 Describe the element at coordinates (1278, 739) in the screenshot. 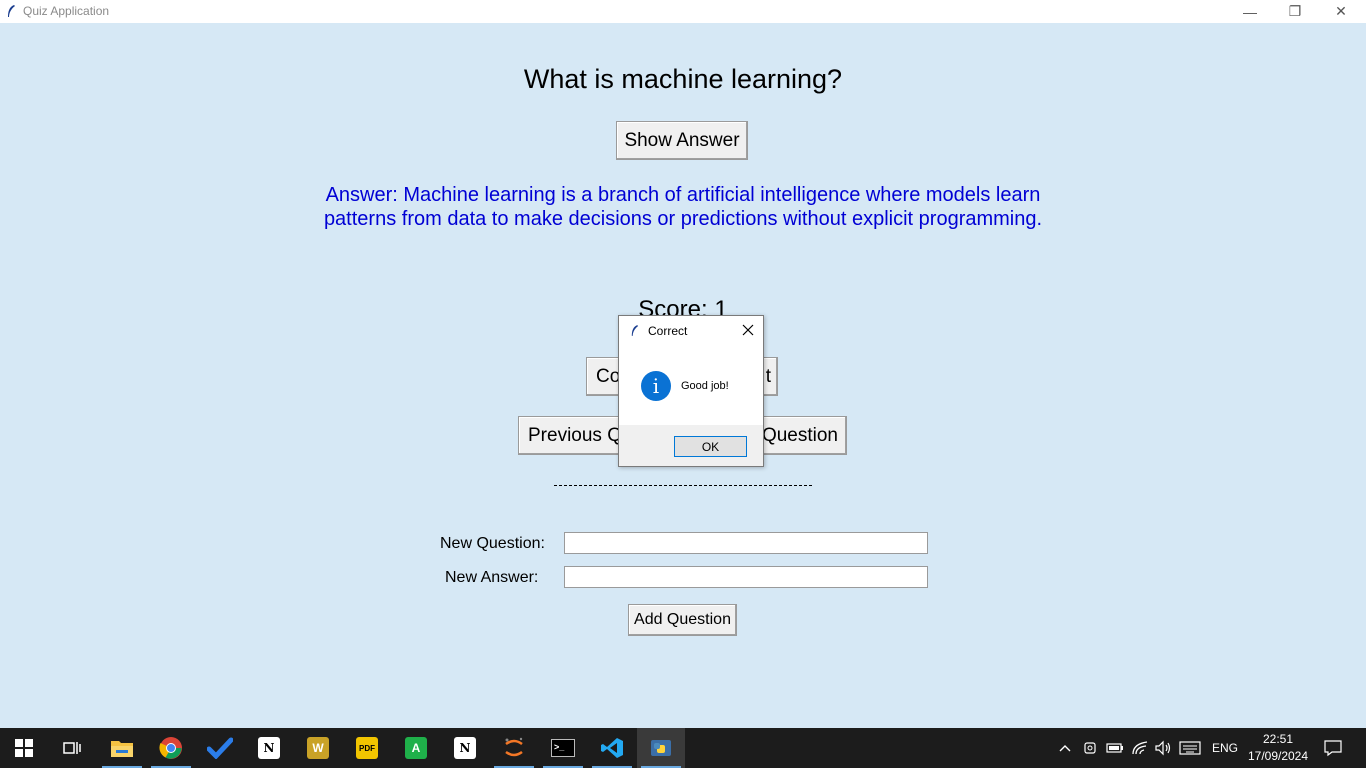

I see `clock-time: 22:51` at that location.